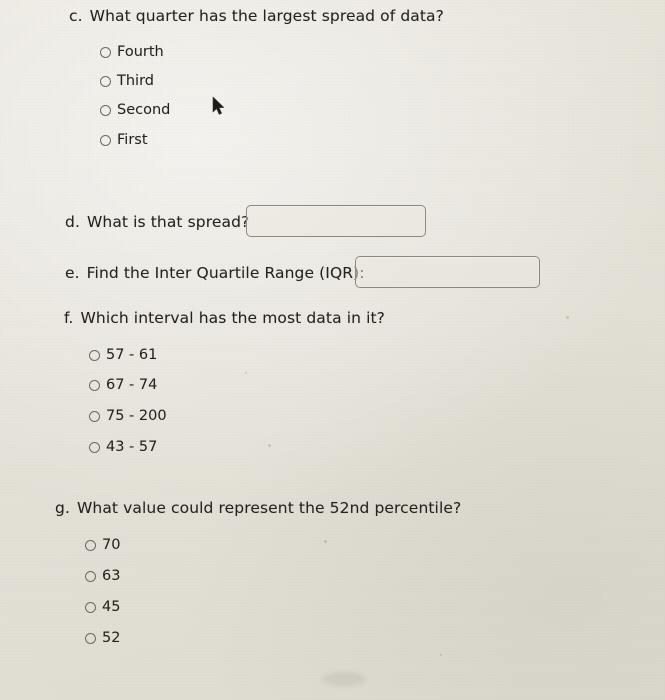 The width and height of the screenshot is (665, 700). I want to click on option-f-57-61: 57 - 61, so click(123, 355).